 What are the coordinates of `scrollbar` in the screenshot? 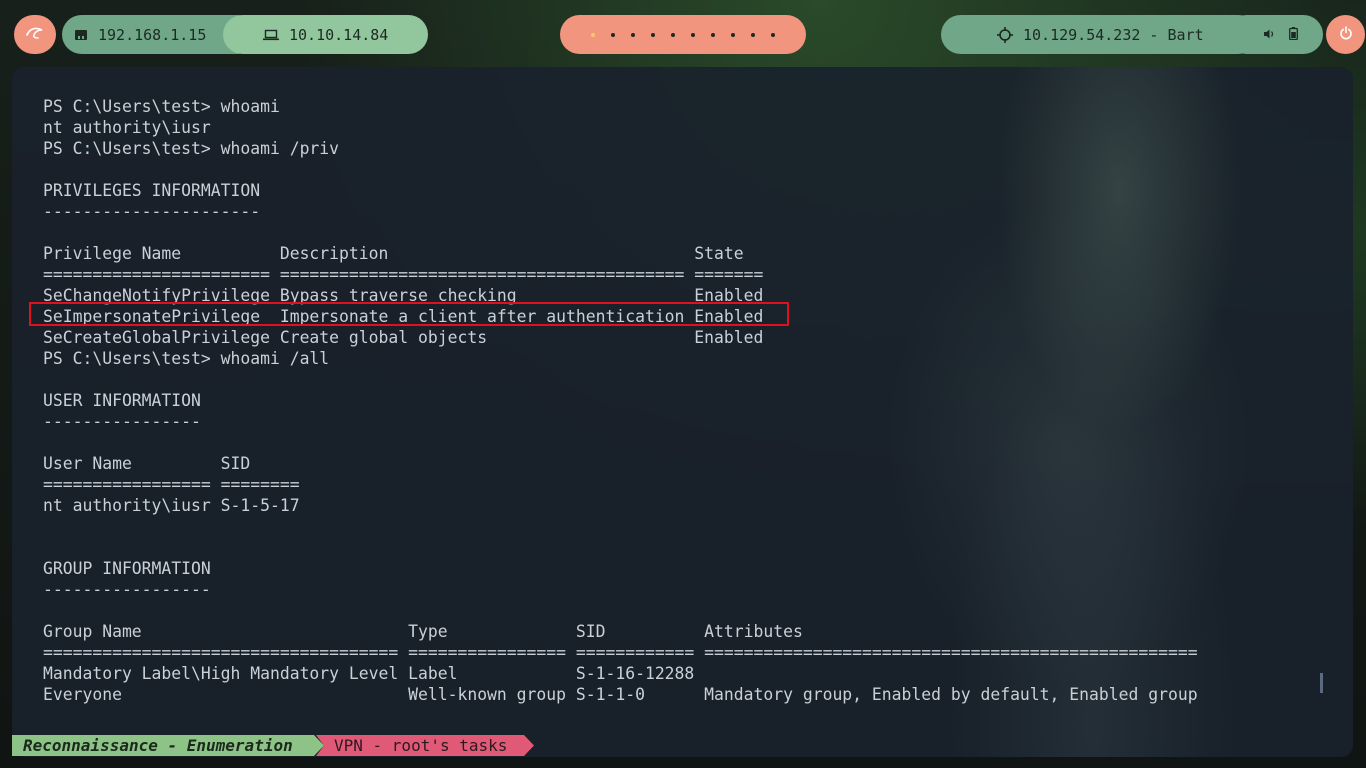 It's located at (1321, 683).